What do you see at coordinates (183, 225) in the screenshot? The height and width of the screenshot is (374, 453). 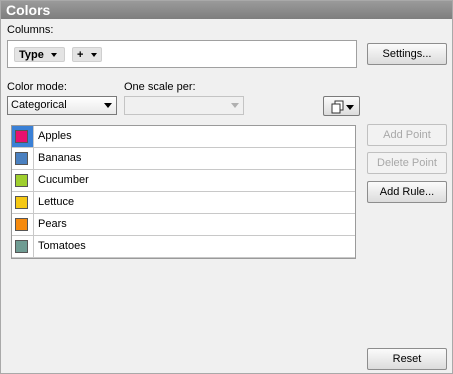 I see `category-row: Pears` at bounding box center [183, 225].